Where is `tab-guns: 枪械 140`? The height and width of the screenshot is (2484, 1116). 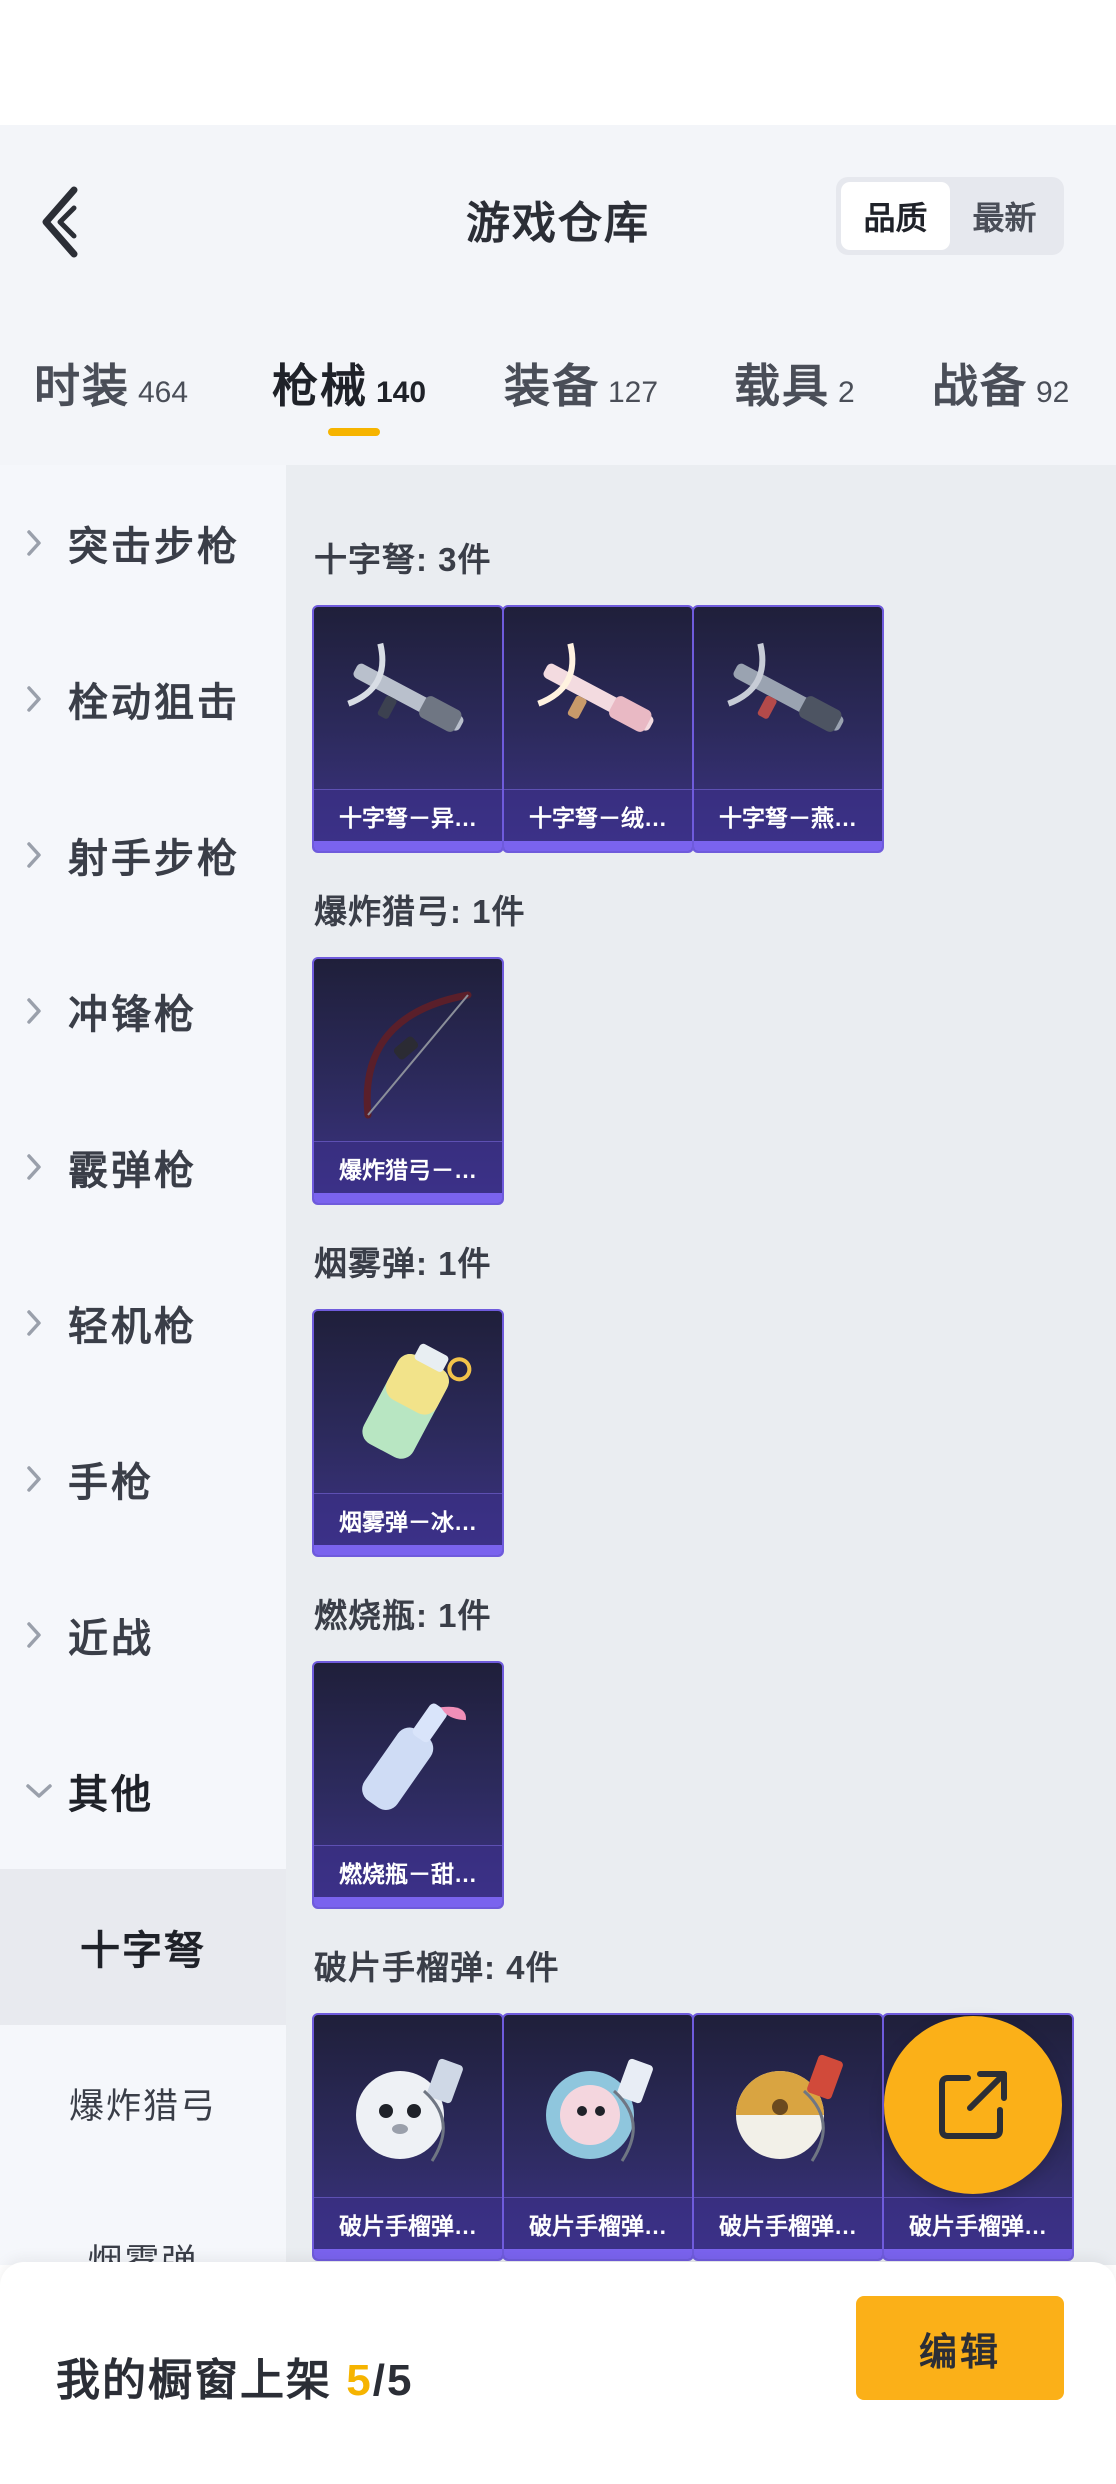 tab-guns: 枪械 140 is located at coordinates (349, 383).